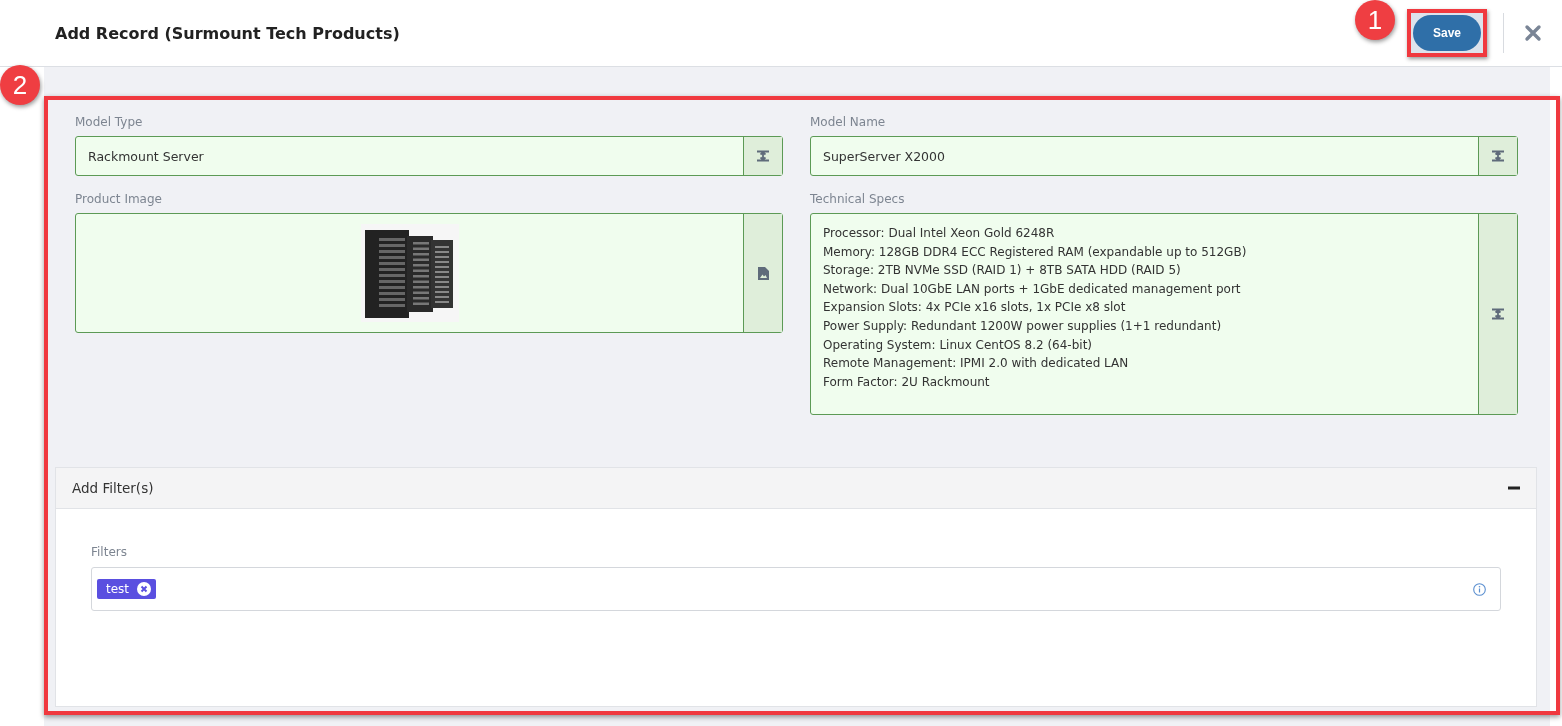 The height and width of the screenshot is (726, 1562). What do you see at coordinates (1375, 20) in the screenshot?
I see `callout-marker: 1` at bounding box center [1375, 20].